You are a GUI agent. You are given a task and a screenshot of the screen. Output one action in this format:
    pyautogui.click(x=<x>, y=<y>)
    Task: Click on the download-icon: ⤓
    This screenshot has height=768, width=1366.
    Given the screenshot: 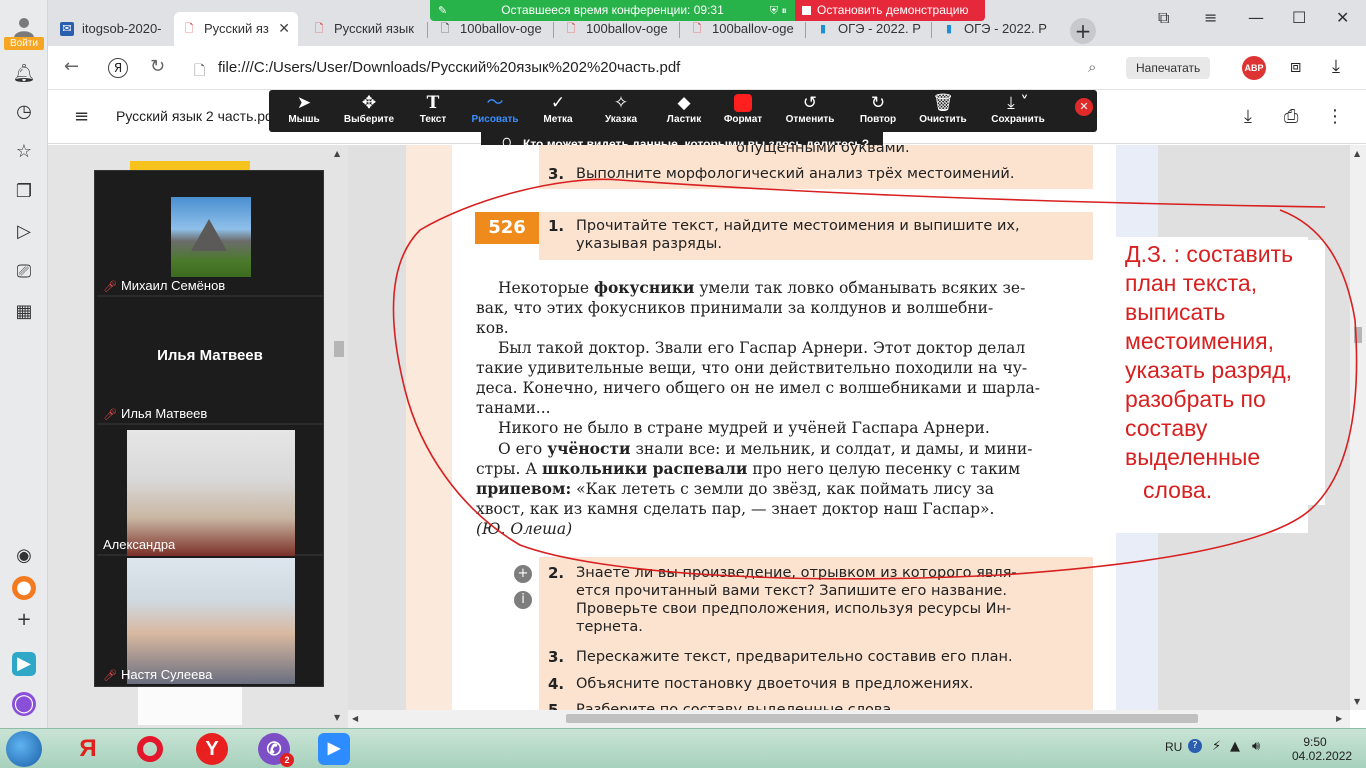 What is the action you would take?
    pyautogui.click(x=1336, y=66)
    